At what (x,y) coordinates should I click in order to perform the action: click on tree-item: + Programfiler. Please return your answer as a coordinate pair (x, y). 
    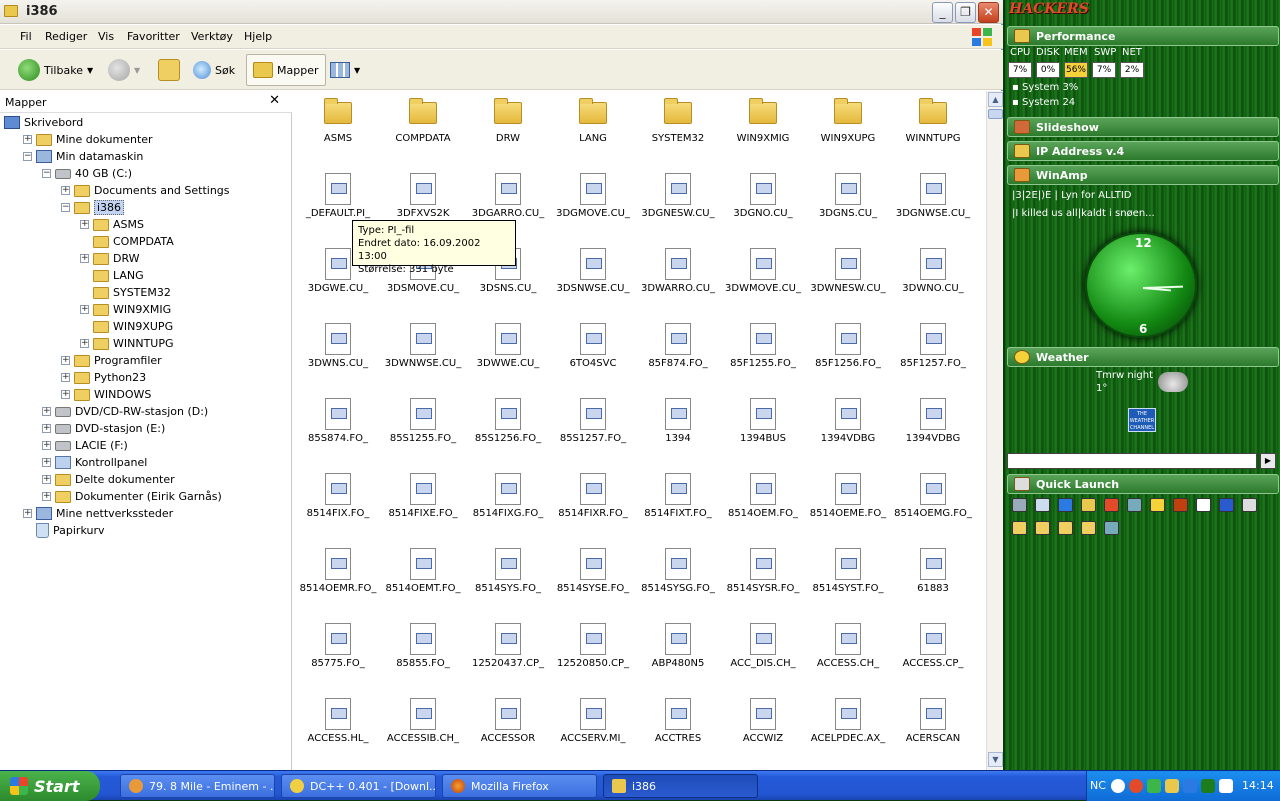
    Looking at the image, I should click on (111, 360).